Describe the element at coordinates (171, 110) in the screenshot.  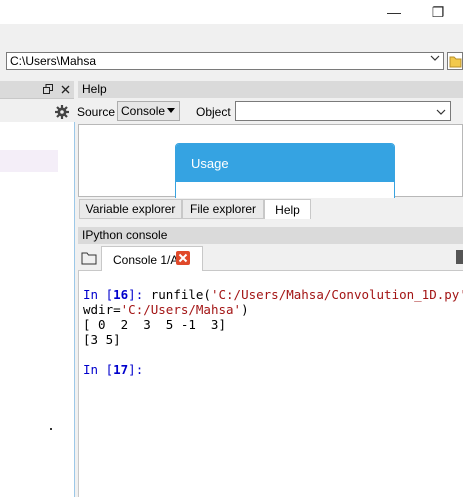
I see `caret-down-icon` at that location.